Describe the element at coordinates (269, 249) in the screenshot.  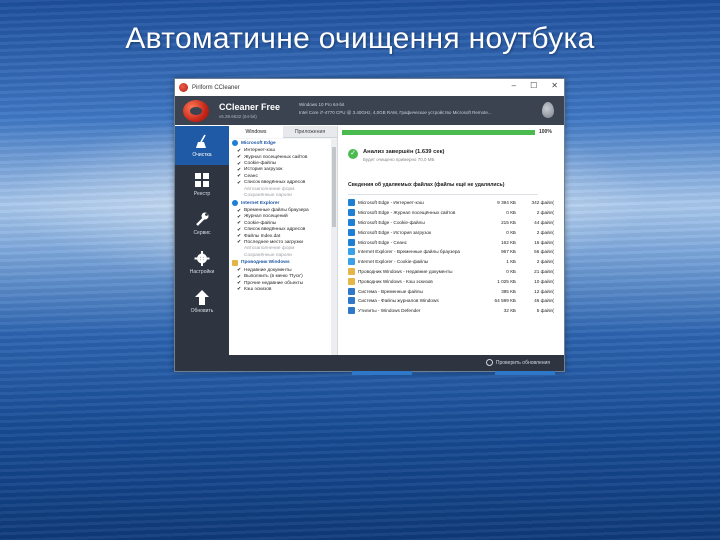
I see `tree-option-label: Автозаполнение форм` at that location.